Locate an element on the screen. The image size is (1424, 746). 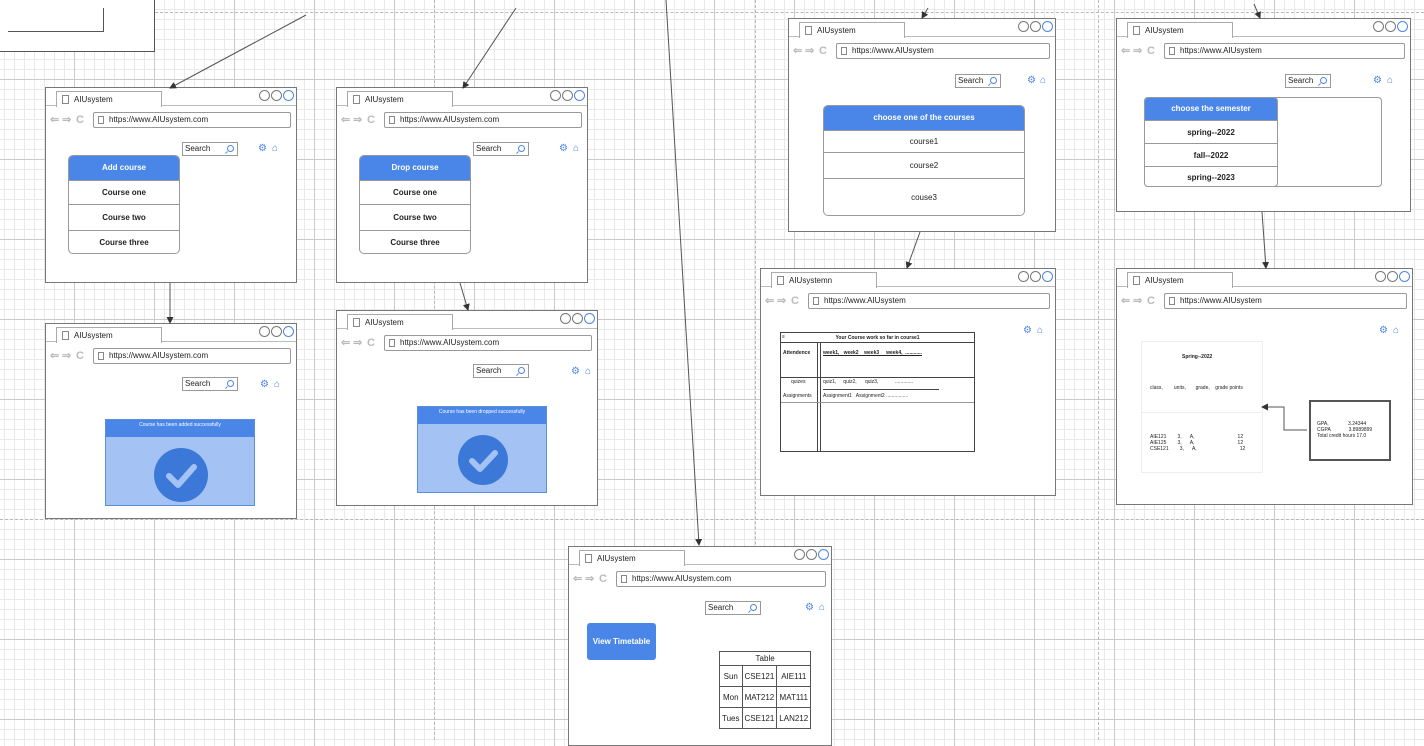
connector-arrow is located at coordinates (913, 250).